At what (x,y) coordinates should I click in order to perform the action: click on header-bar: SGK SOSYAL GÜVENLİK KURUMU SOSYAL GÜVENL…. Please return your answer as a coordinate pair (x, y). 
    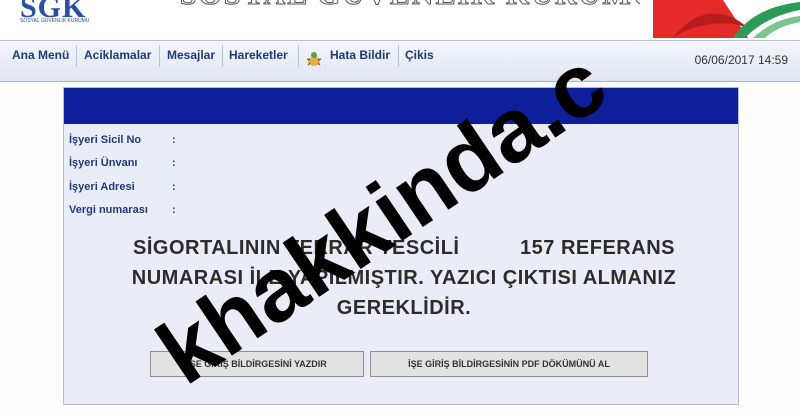
    Looking at the image, I should click on (400, 20).